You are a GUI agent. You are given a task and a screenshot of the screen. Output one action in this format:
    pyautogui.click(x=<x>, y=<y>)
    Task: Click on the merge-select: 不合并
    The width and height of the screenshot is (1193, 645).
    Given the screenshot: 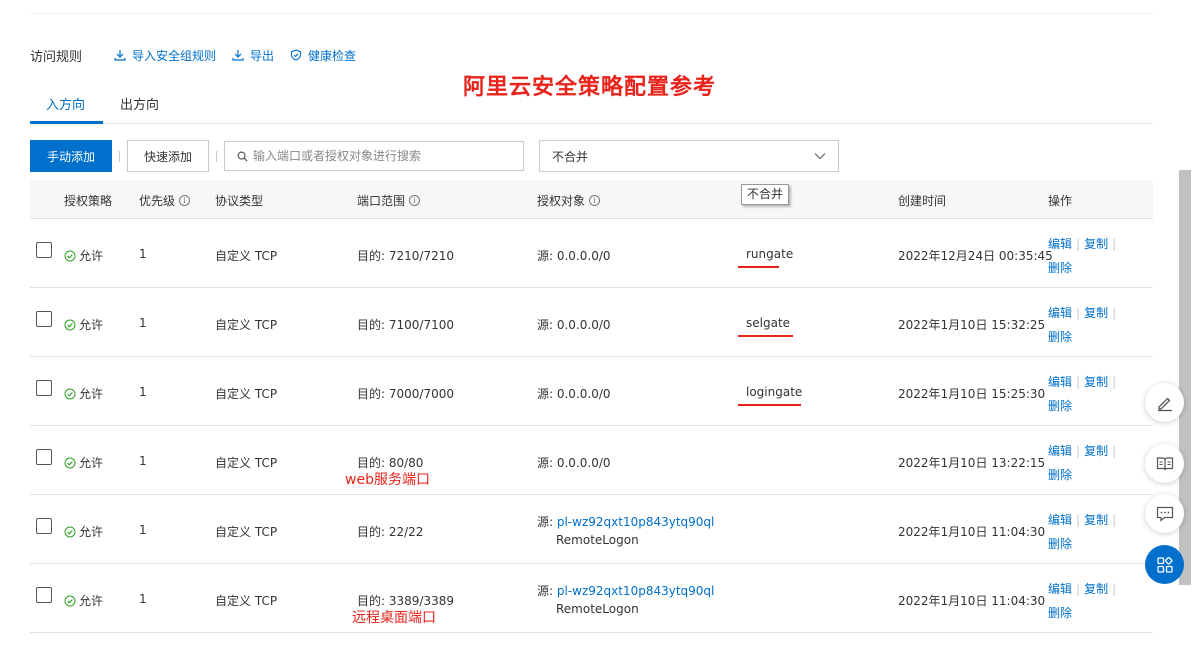 What is the action you would take?
    pyautogui.click(x=689, y=156)
    